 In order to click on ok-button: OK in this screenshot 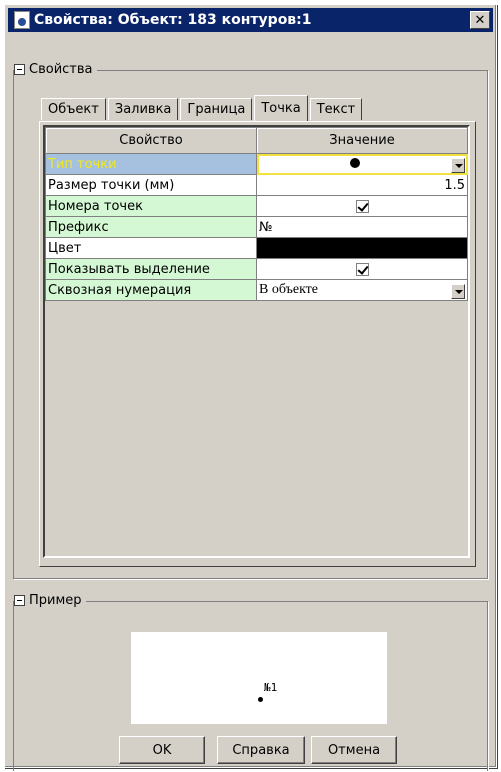, I will do `click(162, 750)`.